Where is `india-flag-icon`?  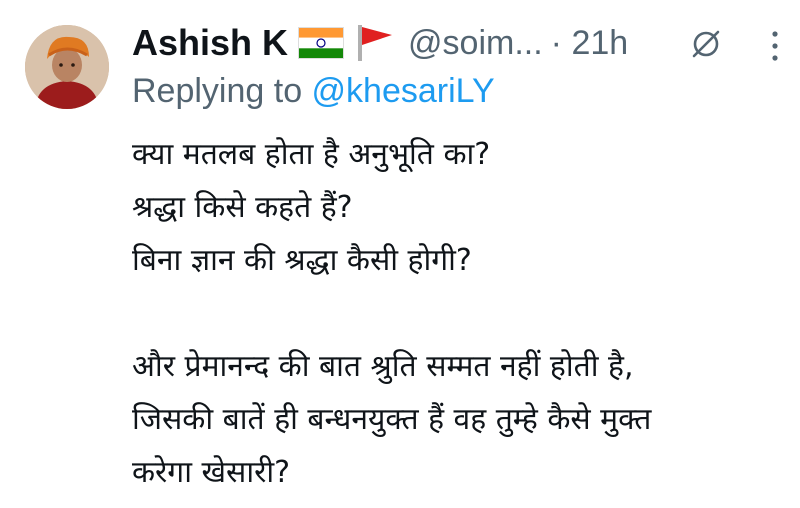
india-flag-icon is located at coordinates (321, 43).